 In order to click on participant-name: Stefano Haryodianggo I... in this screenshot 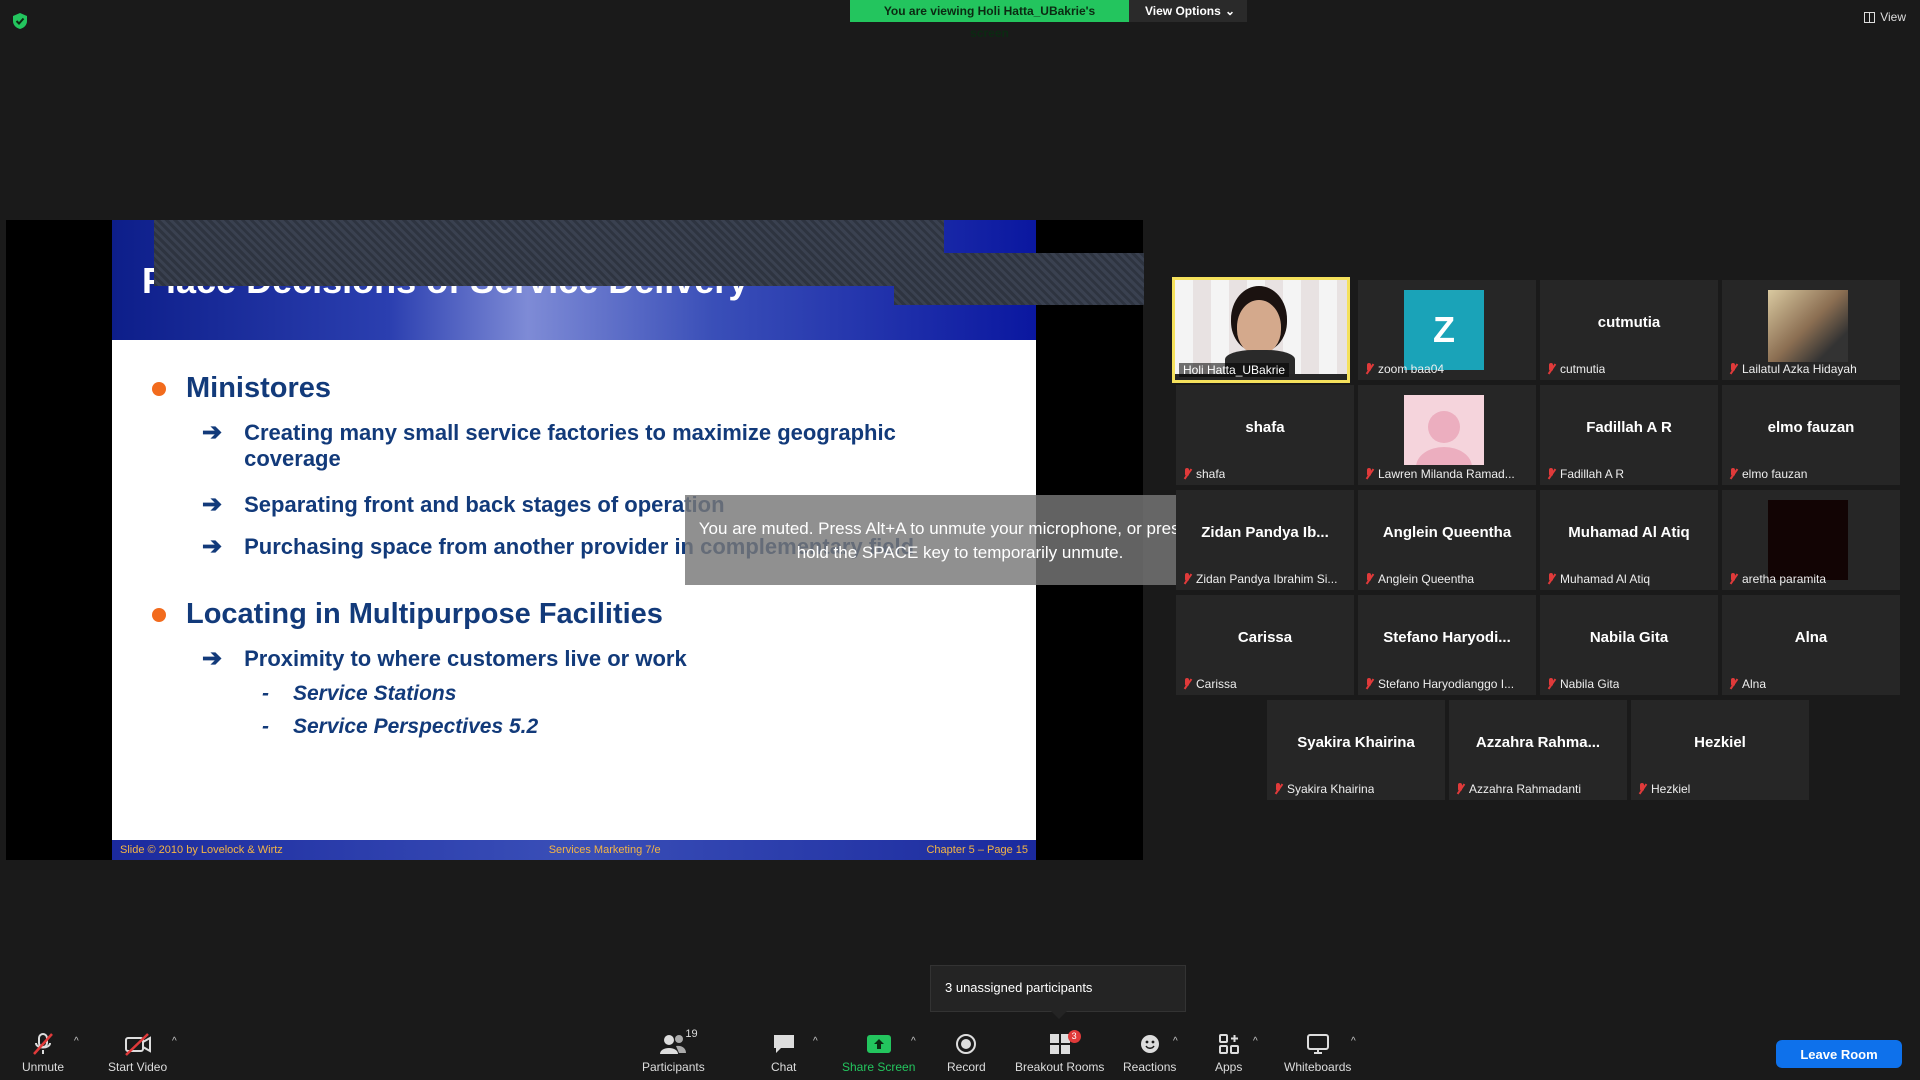, I will do `click(1446, 684)`.